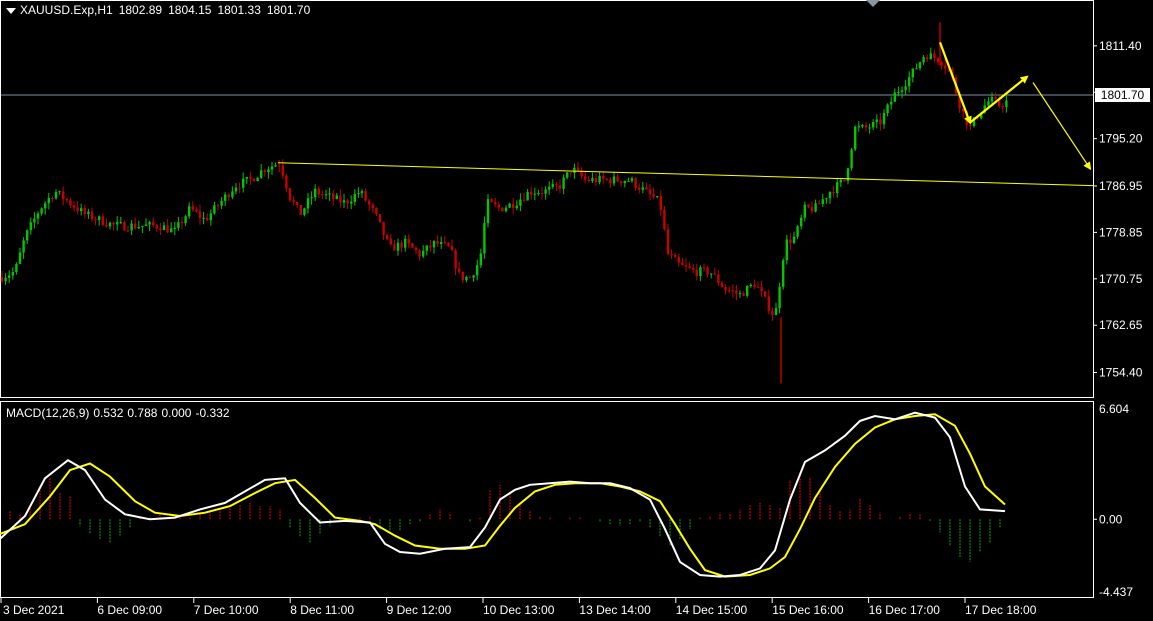 The height and width of the screenshot is (621, 1153). I want to click on time-label: 16 Dec 17:00, so click(905, 610).